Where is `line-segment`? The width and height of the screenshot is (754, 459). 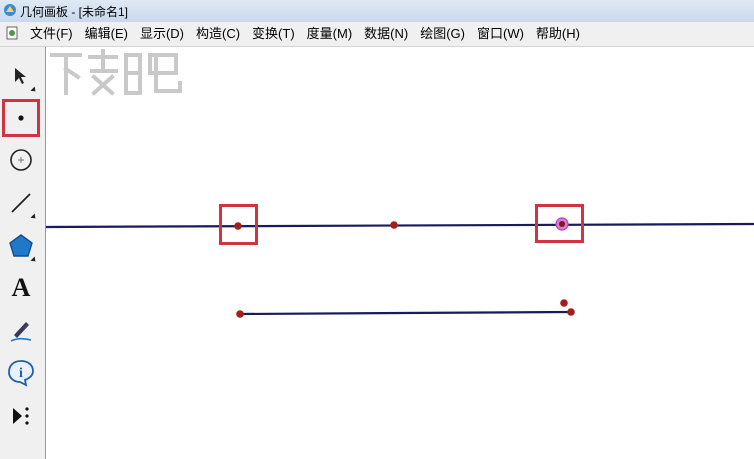
line-segment is located at coordinates (405, 313).